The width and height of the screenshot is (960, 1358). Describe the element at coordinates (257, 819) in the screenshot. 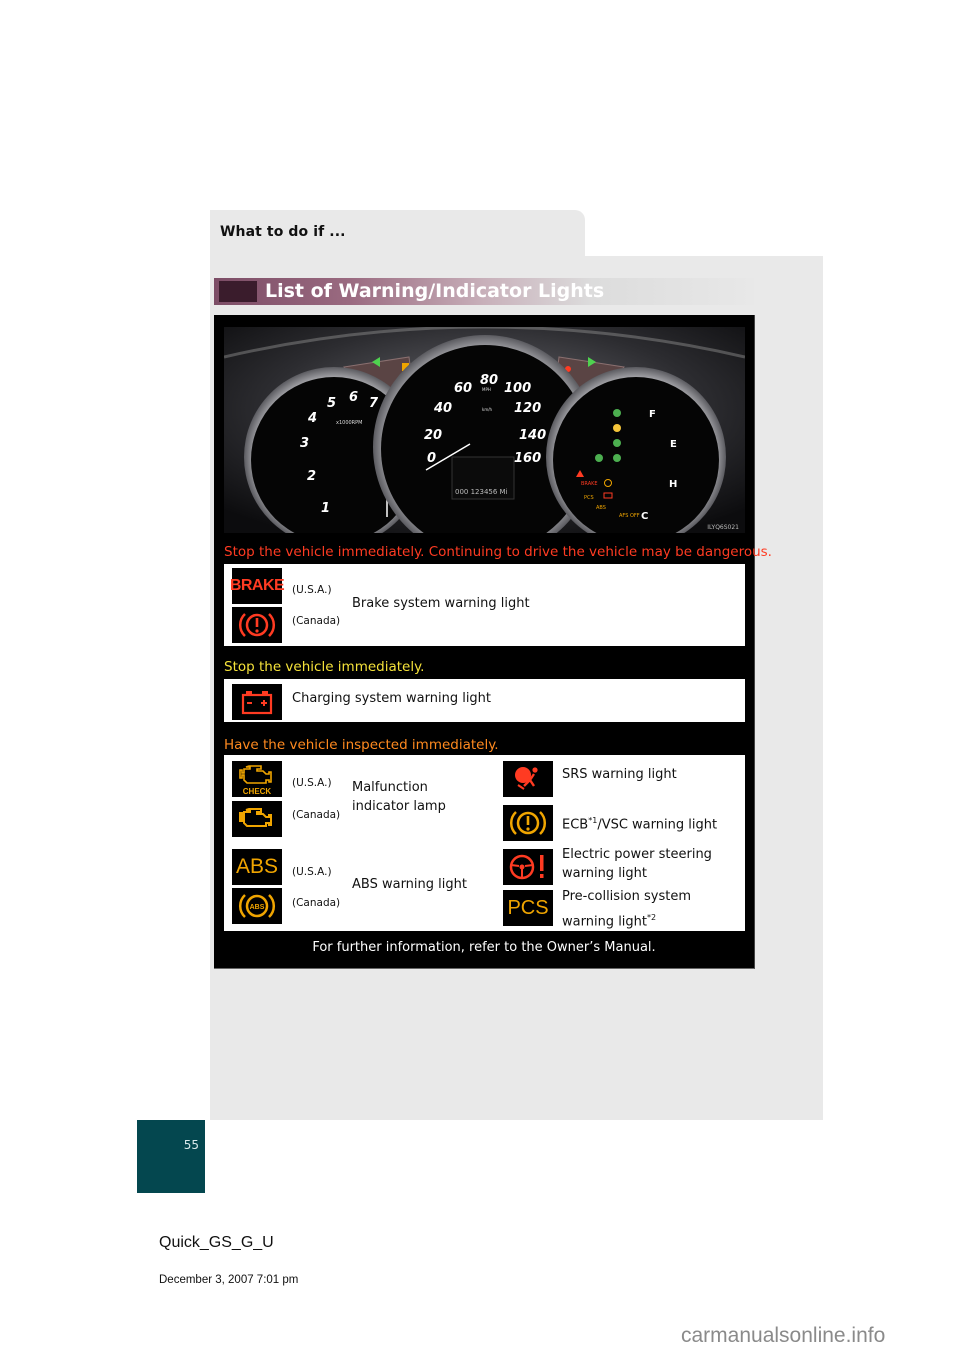

I see `engine-icon` at that location.